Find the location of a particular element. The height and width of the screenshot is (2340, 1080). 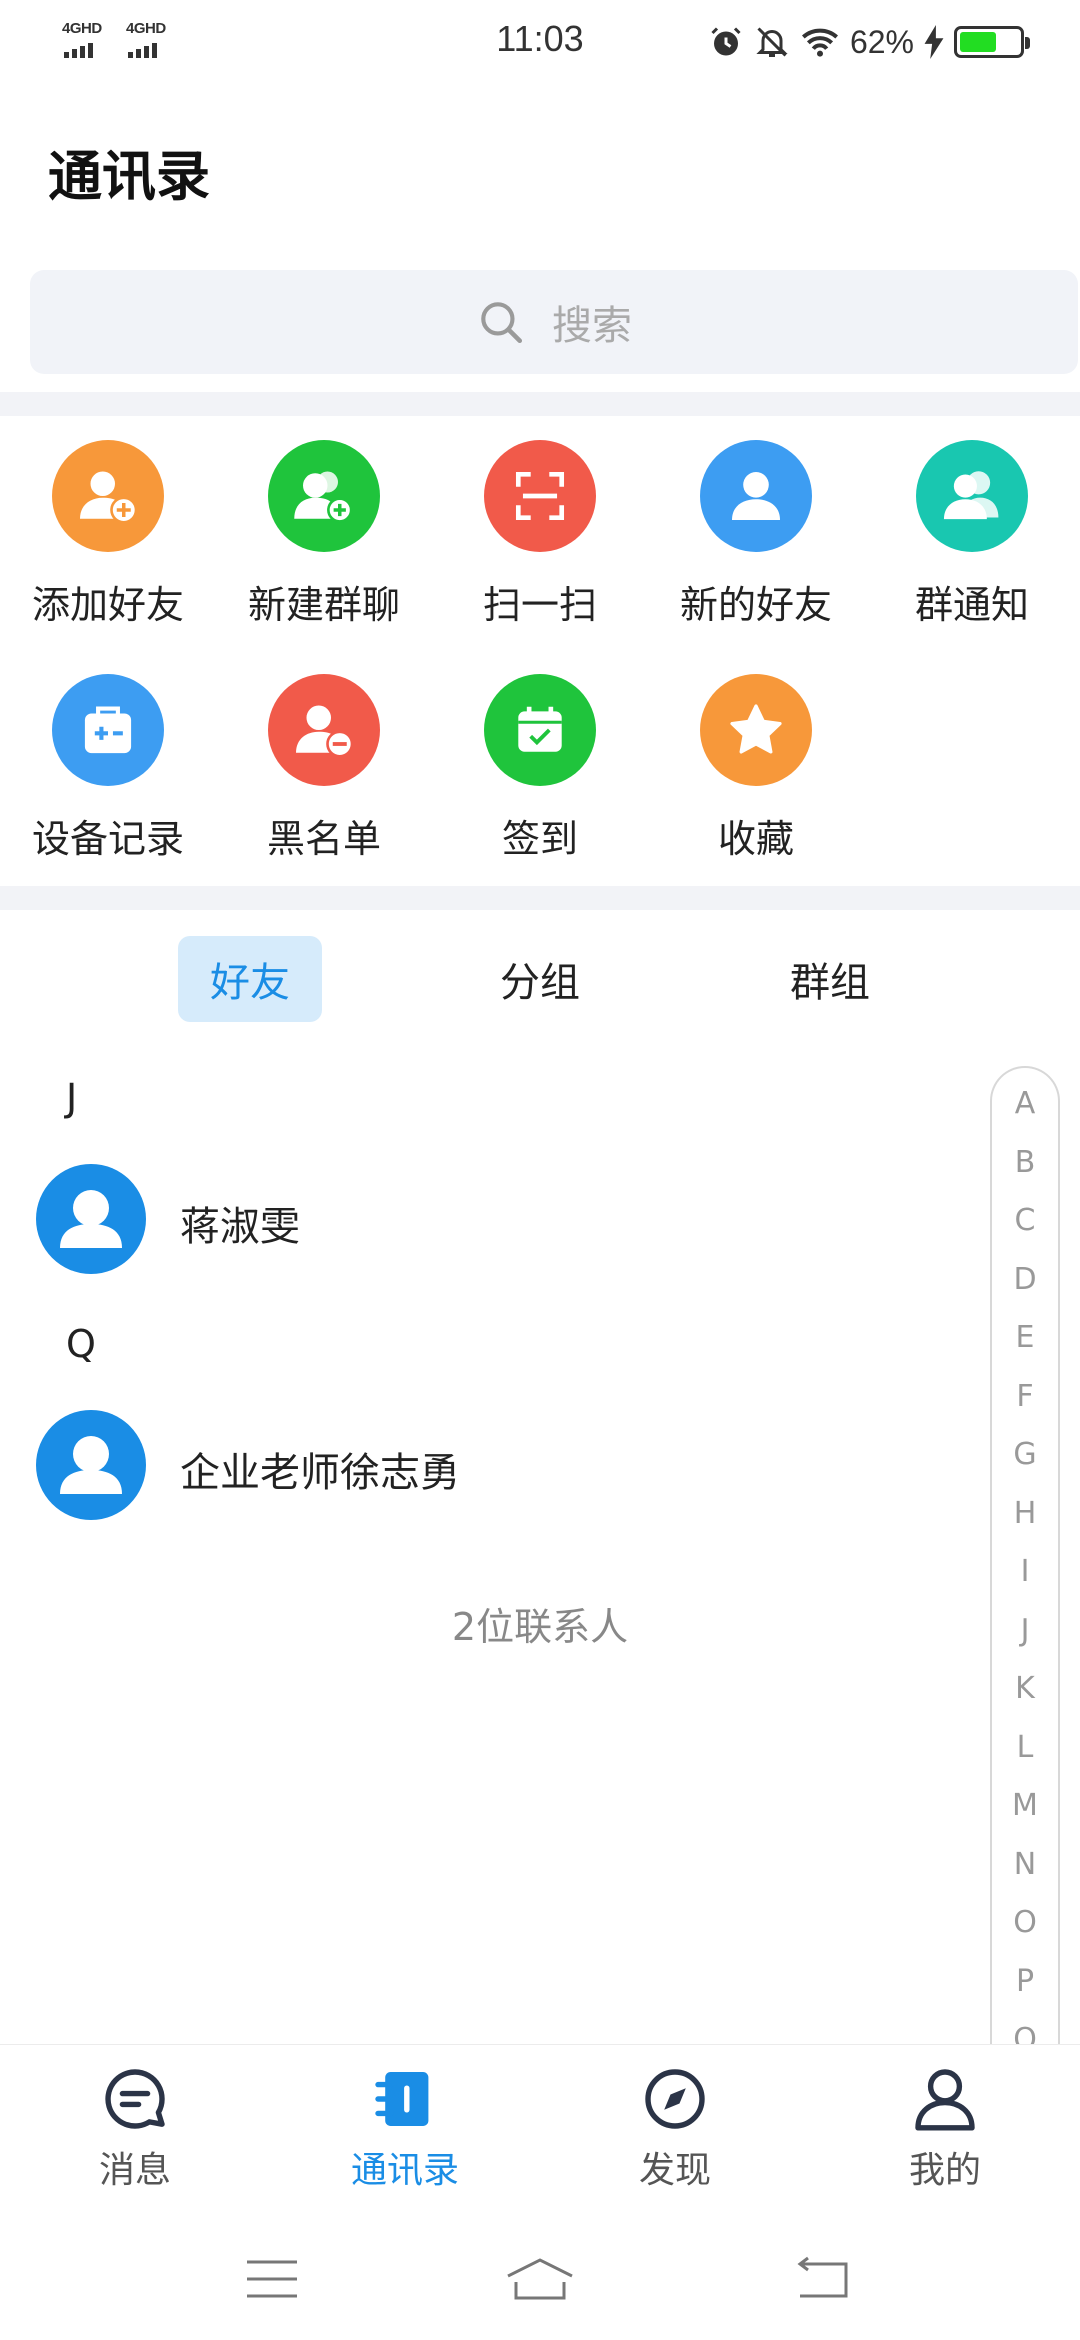

group-notice-button: 群通知 is located at coordinates (972, 534).